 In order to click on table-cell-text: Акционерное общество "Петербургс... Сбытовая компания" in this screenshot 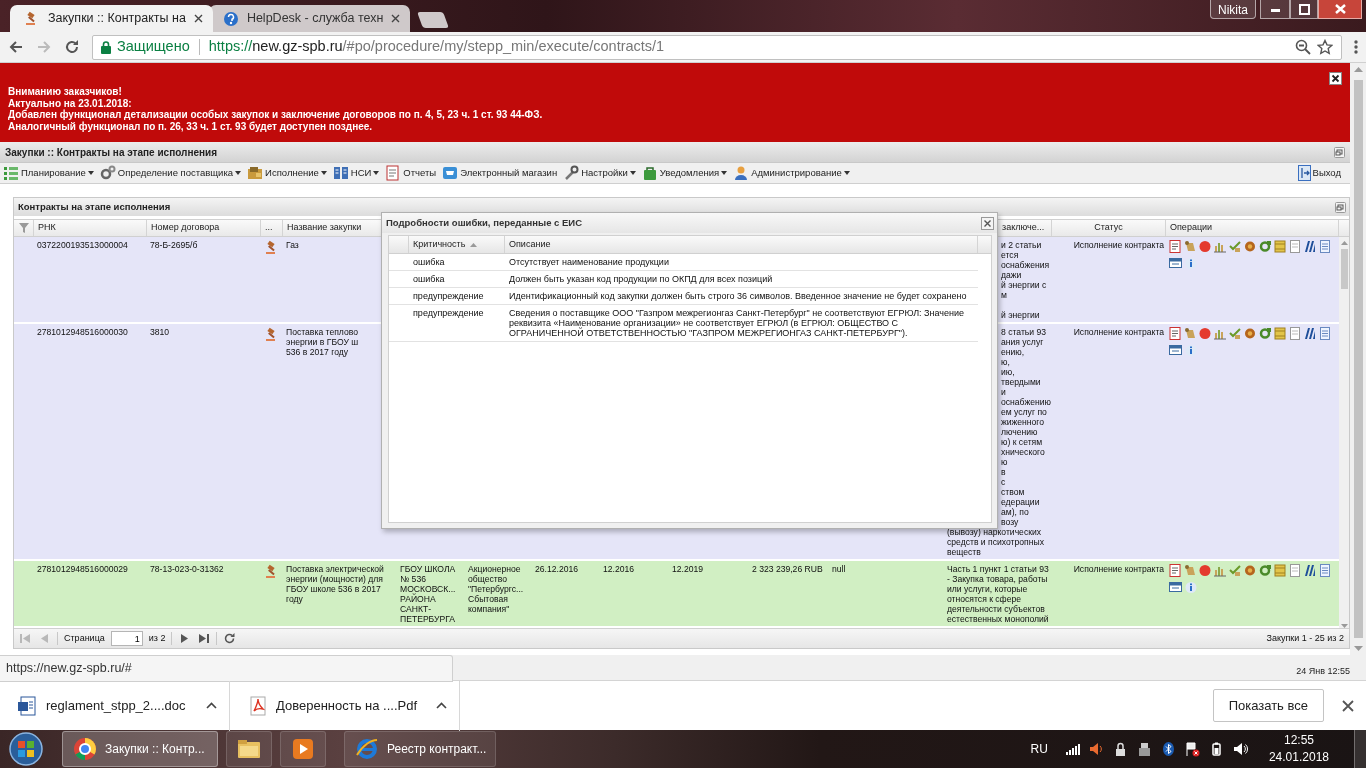, I will do `click(496, 589)`.